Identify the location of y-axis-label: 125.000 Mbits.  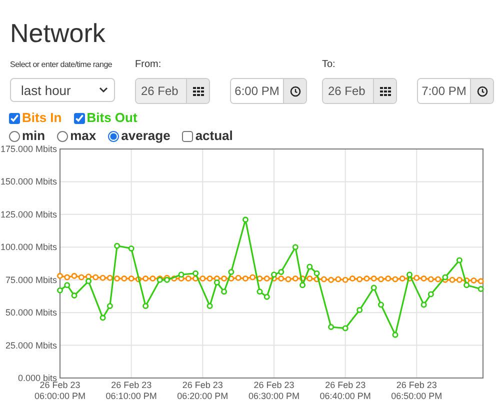
(28, 214).